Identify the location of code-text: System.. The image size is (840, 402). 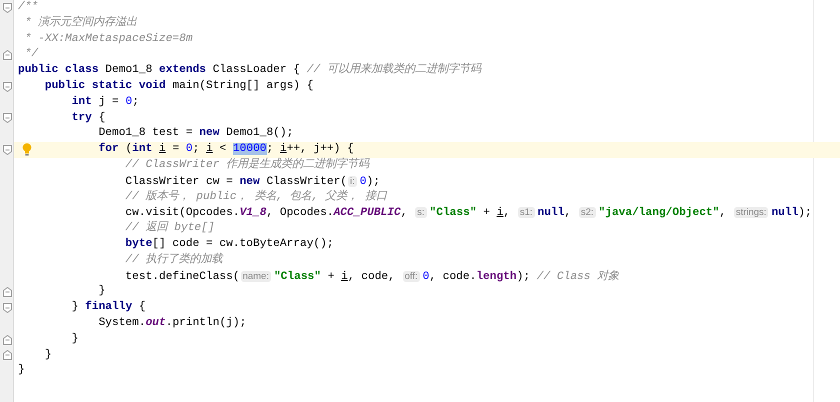
(122, 322).